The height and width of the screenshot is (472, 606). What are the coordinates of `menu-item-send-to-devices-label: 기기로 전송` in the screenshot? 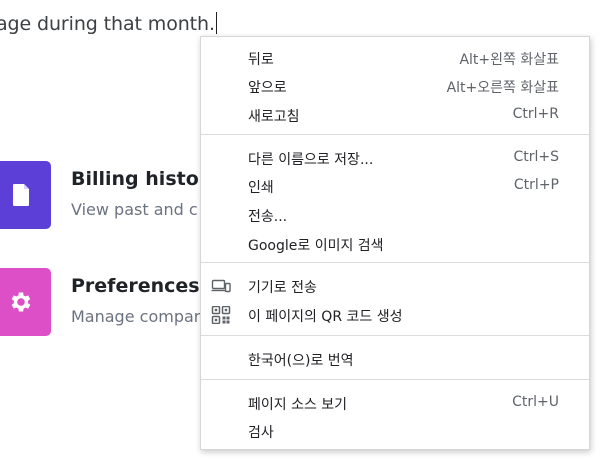 It's located at (282, 288).